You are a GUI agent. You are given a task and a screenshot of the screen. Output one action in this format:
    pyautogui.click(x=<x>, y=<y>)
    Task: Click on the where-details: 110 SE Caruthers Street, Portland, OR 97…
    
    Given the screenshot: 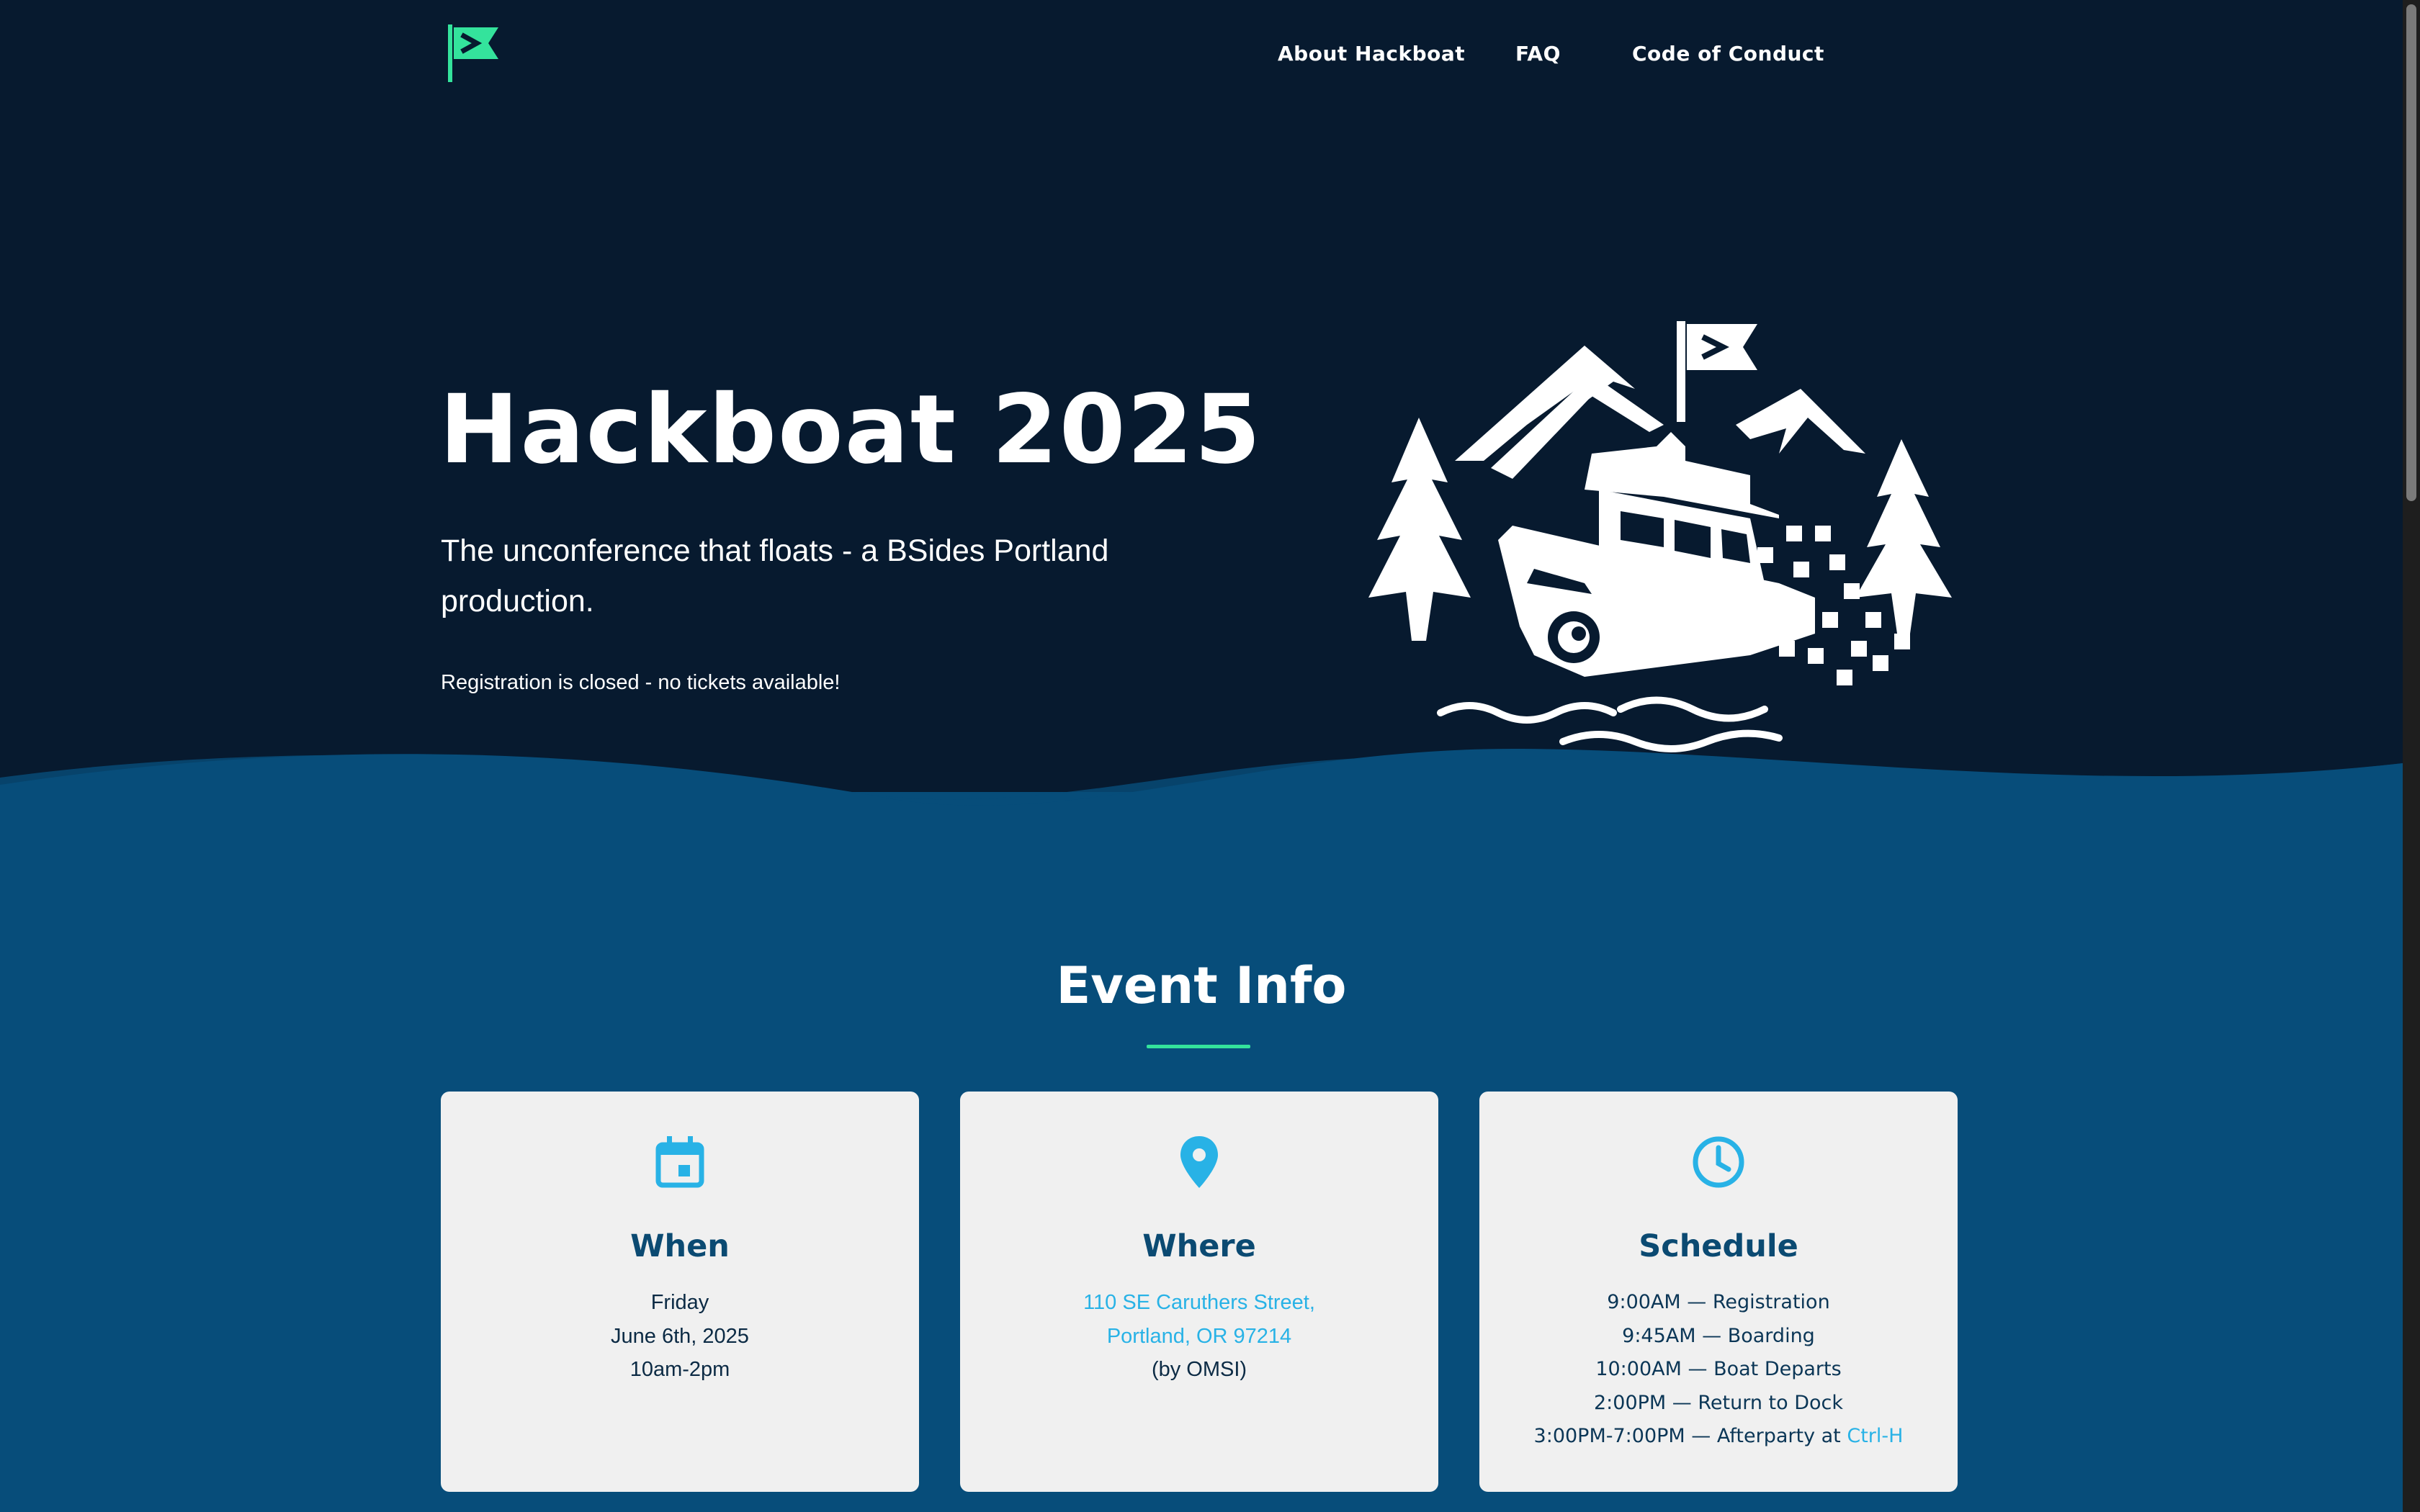 What is the action you would take?
    pyautogui.click(x=1199, y=1336)
    